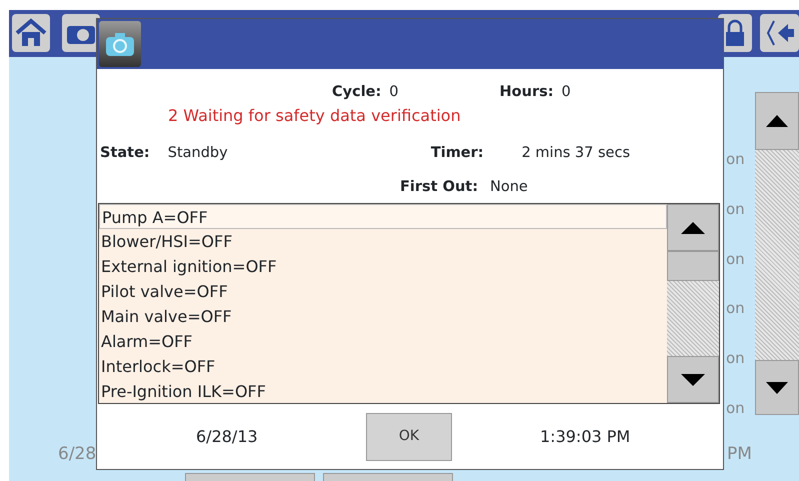 This screenshot has height=481, width=799. Describe the element at coordinates (383, 366) in the screenshot. I see `list-item: Interlock=OFF` at that location.